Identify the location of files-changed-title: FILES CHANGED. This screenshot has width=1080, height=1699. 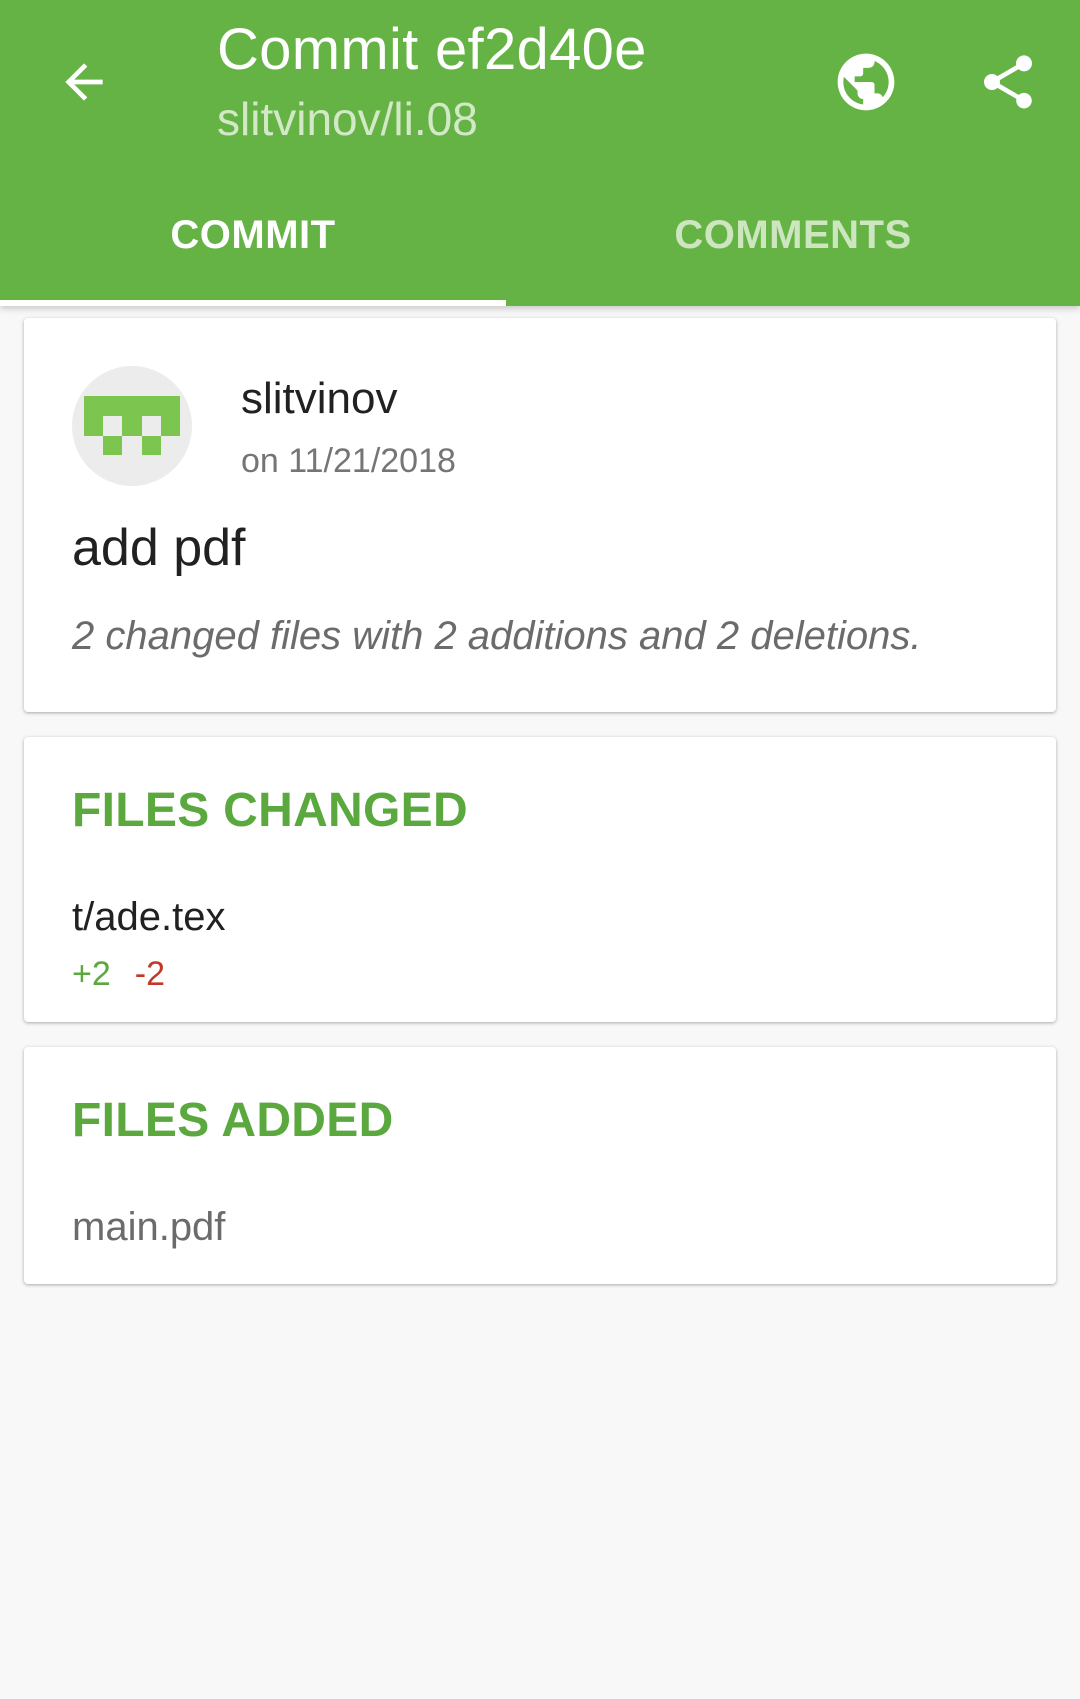
(270, 810).